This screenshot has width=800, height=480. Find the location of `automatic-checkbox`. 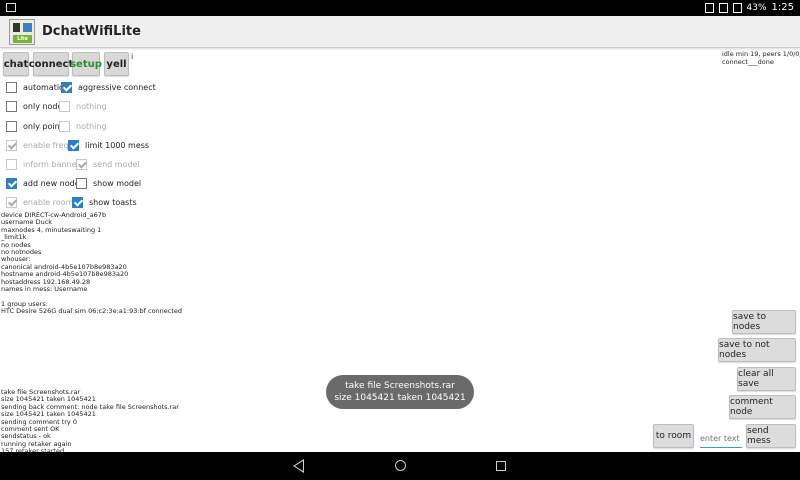

automatic-checkbox is located at coordinates (11, 87).